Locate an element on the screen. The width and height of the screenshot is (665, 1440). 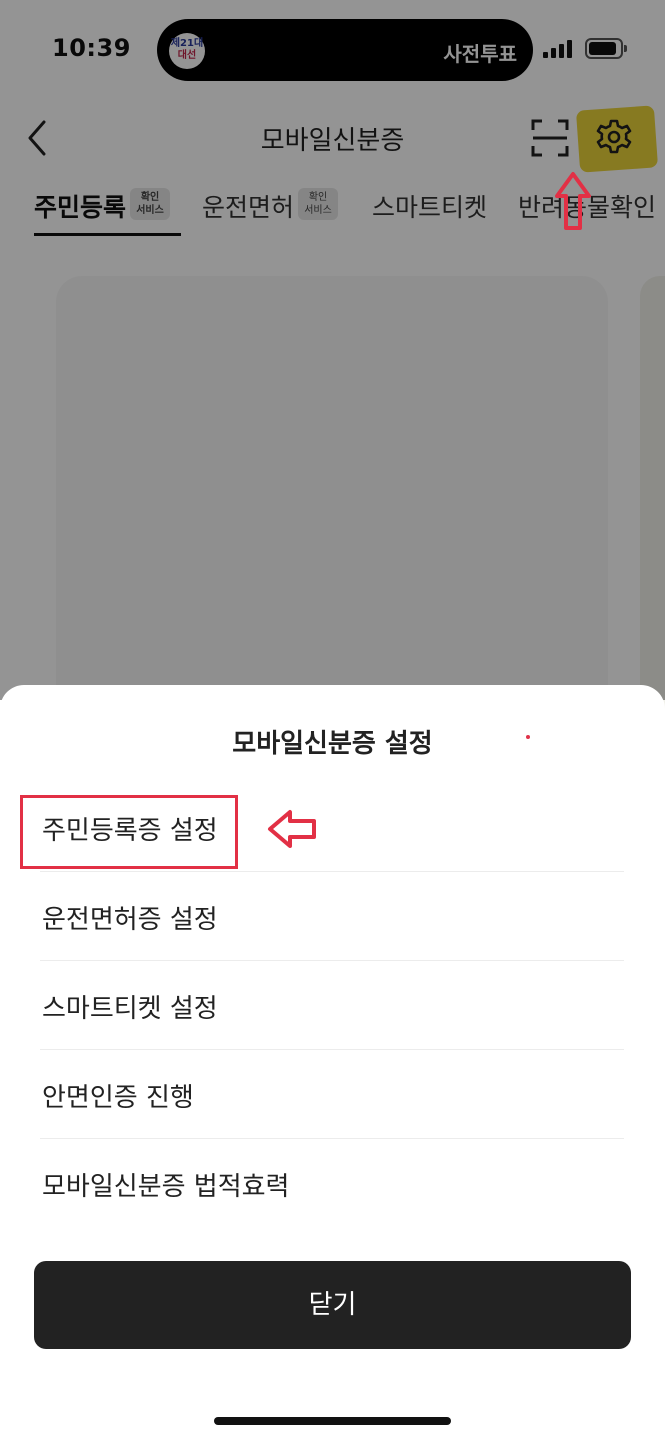
annotation-left-arrow-icon is located at coordinates (292, 829).